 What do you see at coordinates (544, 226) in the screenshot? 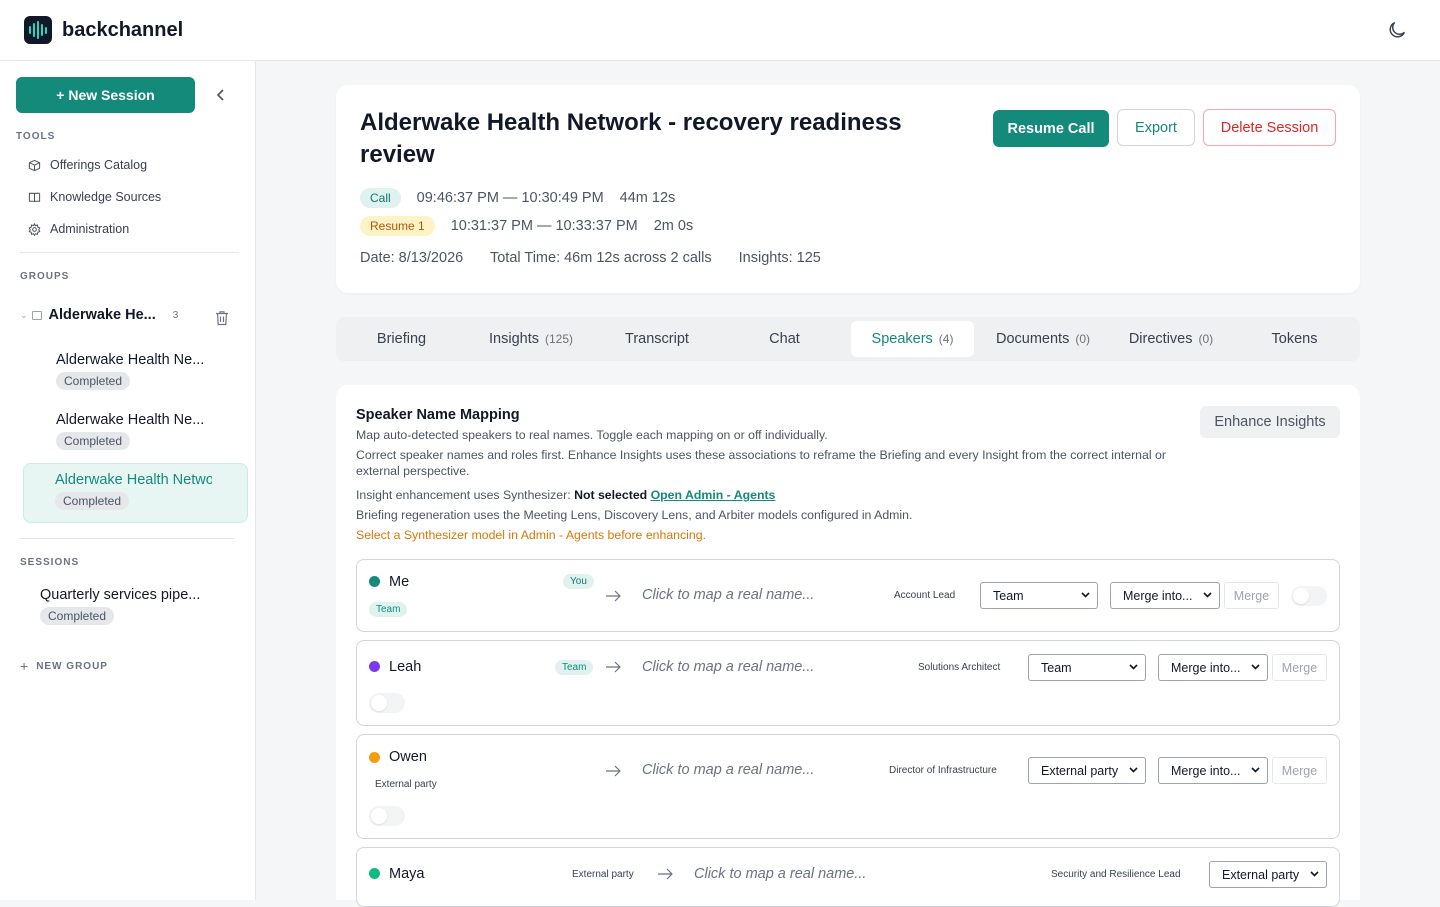
I see `call-time-range: 10:31:37 PM — 10:33:37 PM` at bounding box center [544, 226].